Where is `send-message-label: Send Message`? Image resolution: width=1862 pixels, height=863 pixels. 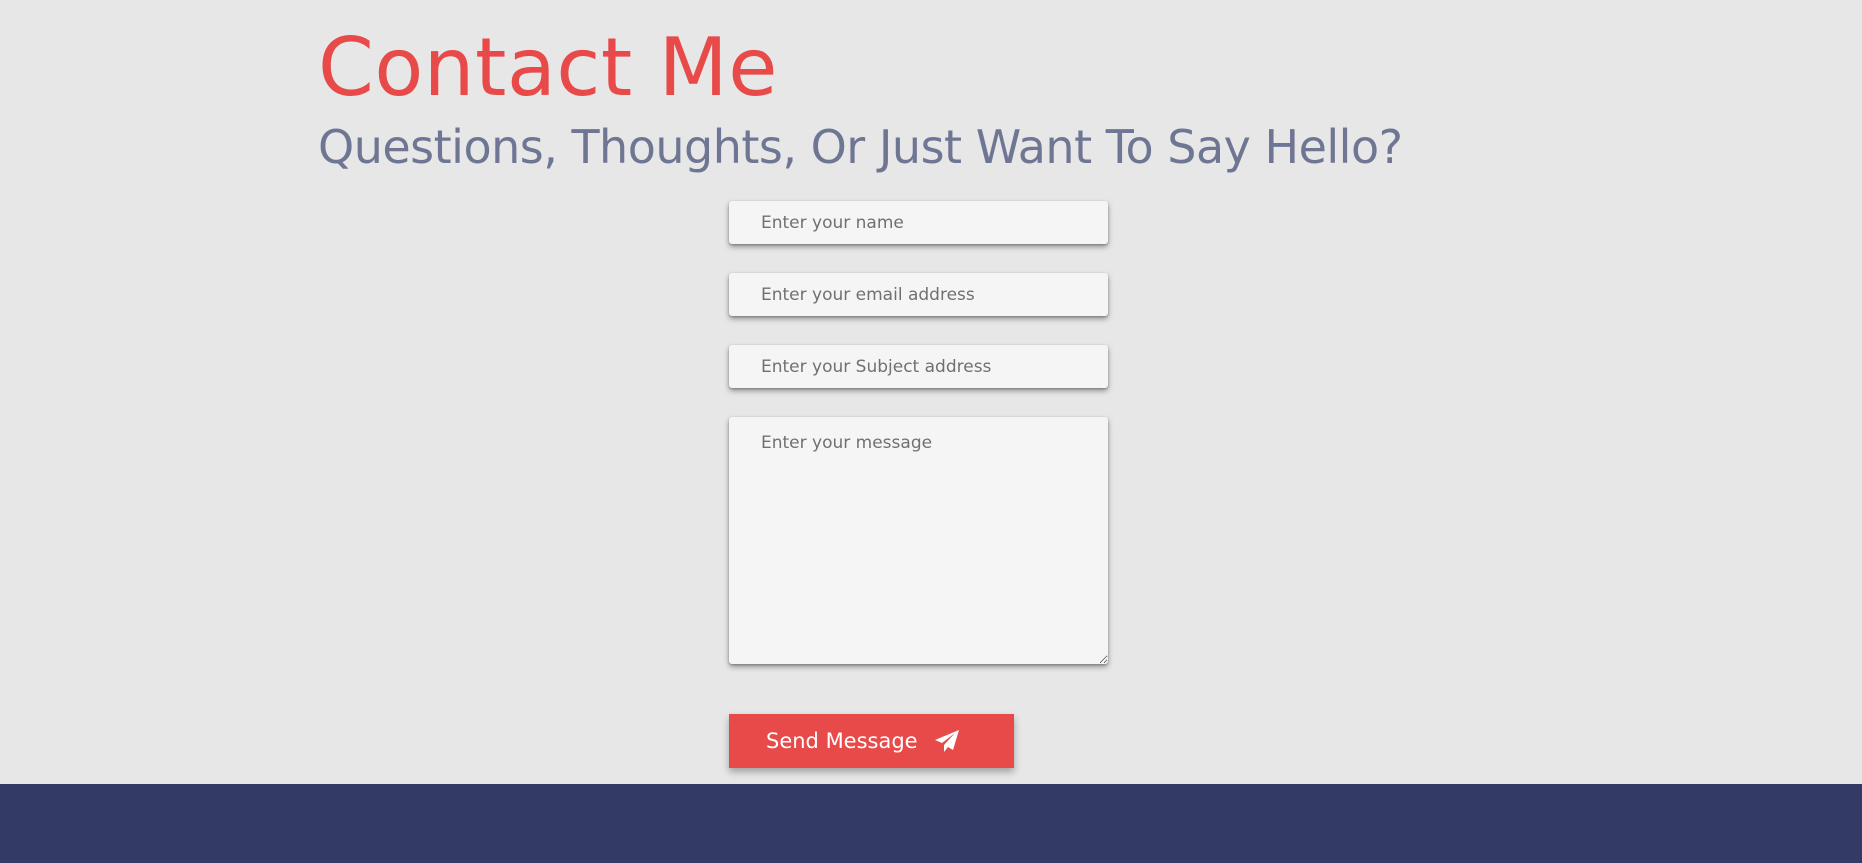
send-message-label: Send Message is located at coordinates (842, 741).